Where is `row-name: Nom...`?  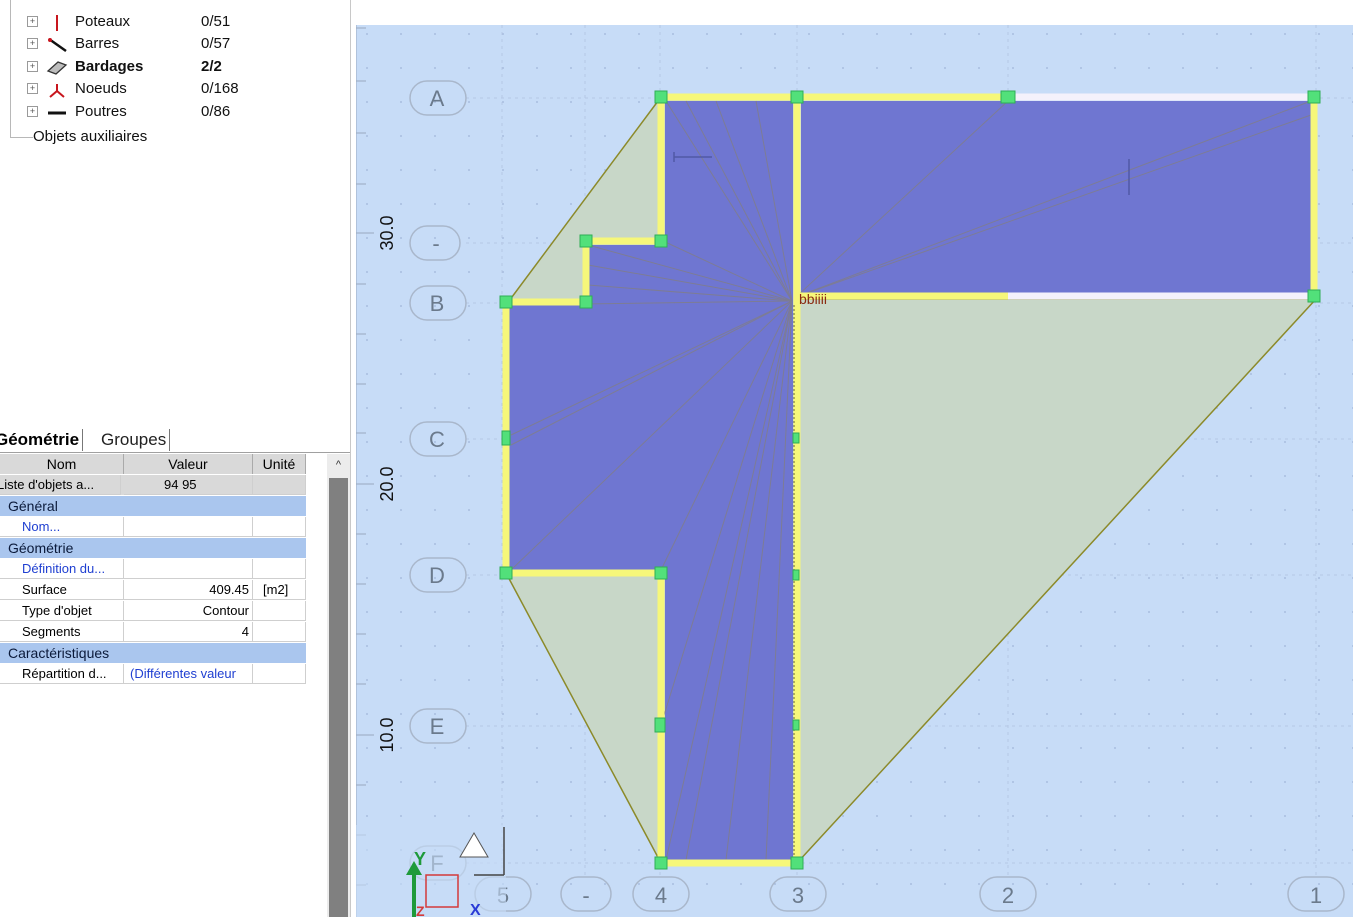 row-name: Nom... is located at coordinates (62, 527).